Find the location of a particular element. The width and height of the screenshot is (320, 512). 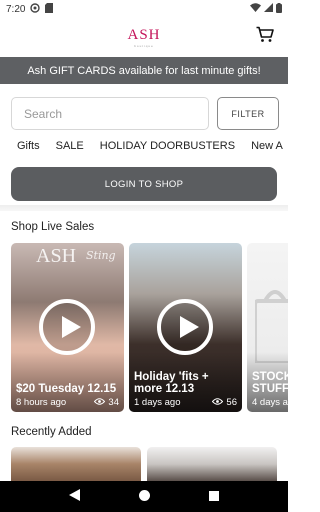

card-time: 1 days ago is located at coordinates (157, 402).